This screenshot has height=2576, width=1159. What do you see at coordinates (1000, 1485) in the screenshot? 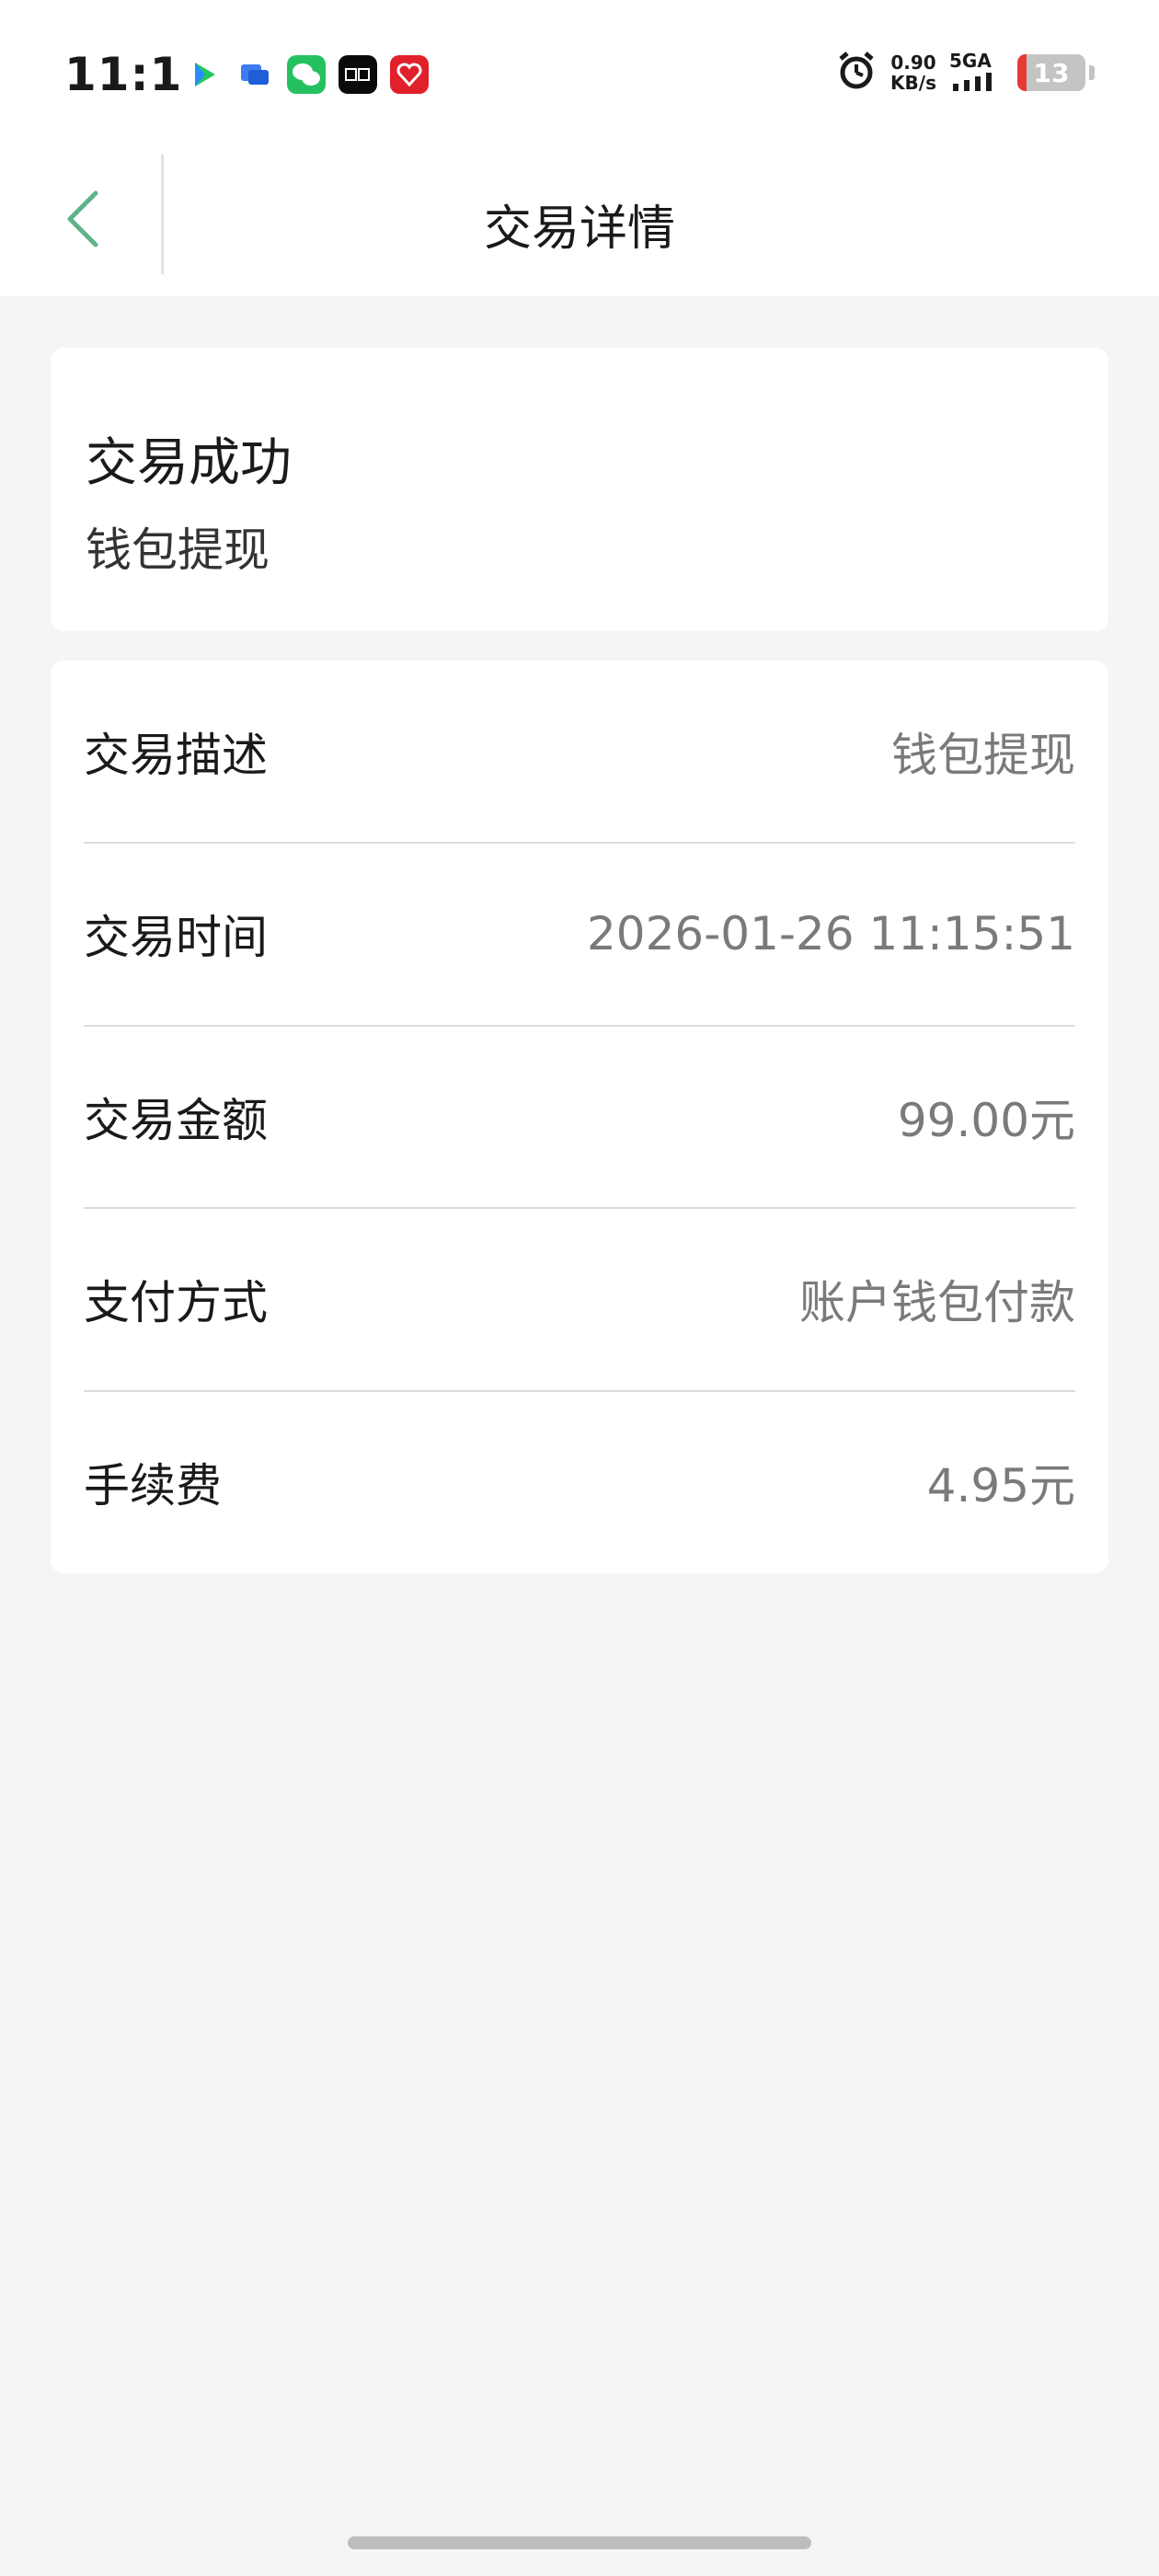
I see `detail-value: 4.95元` at bounding box center [1000, 1485].